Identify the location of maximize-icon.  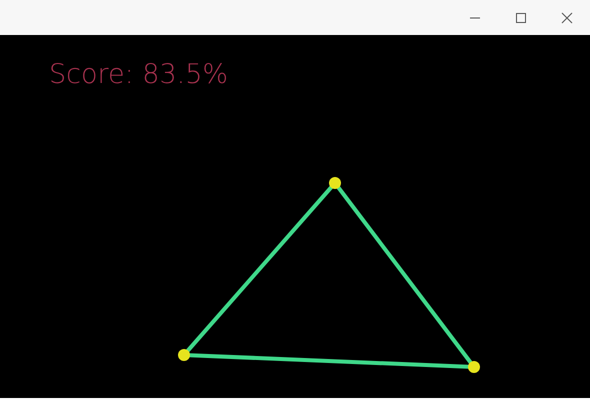
(521, 18).